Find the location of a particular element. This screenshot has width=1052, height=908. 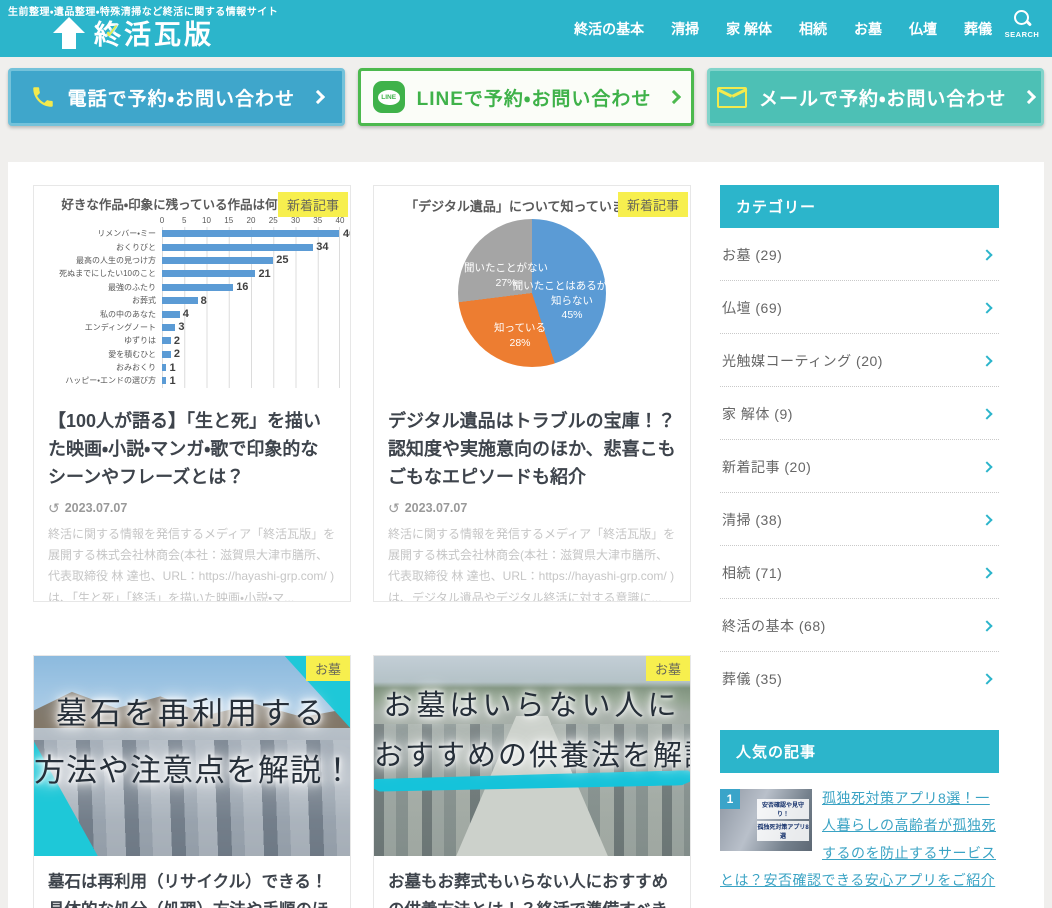

category-item-3: 光触媒コーティング (20) is located at coordinates (859, 360).